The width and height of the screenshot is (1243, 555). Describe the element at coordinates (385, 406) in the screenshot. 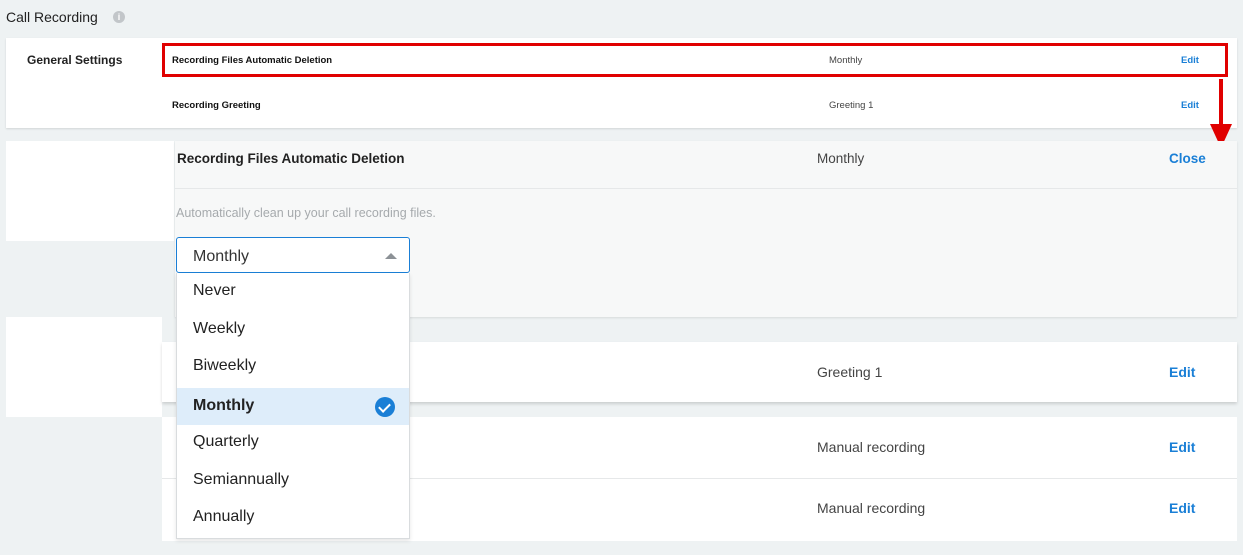

I see `check-circle-icon` at that location.